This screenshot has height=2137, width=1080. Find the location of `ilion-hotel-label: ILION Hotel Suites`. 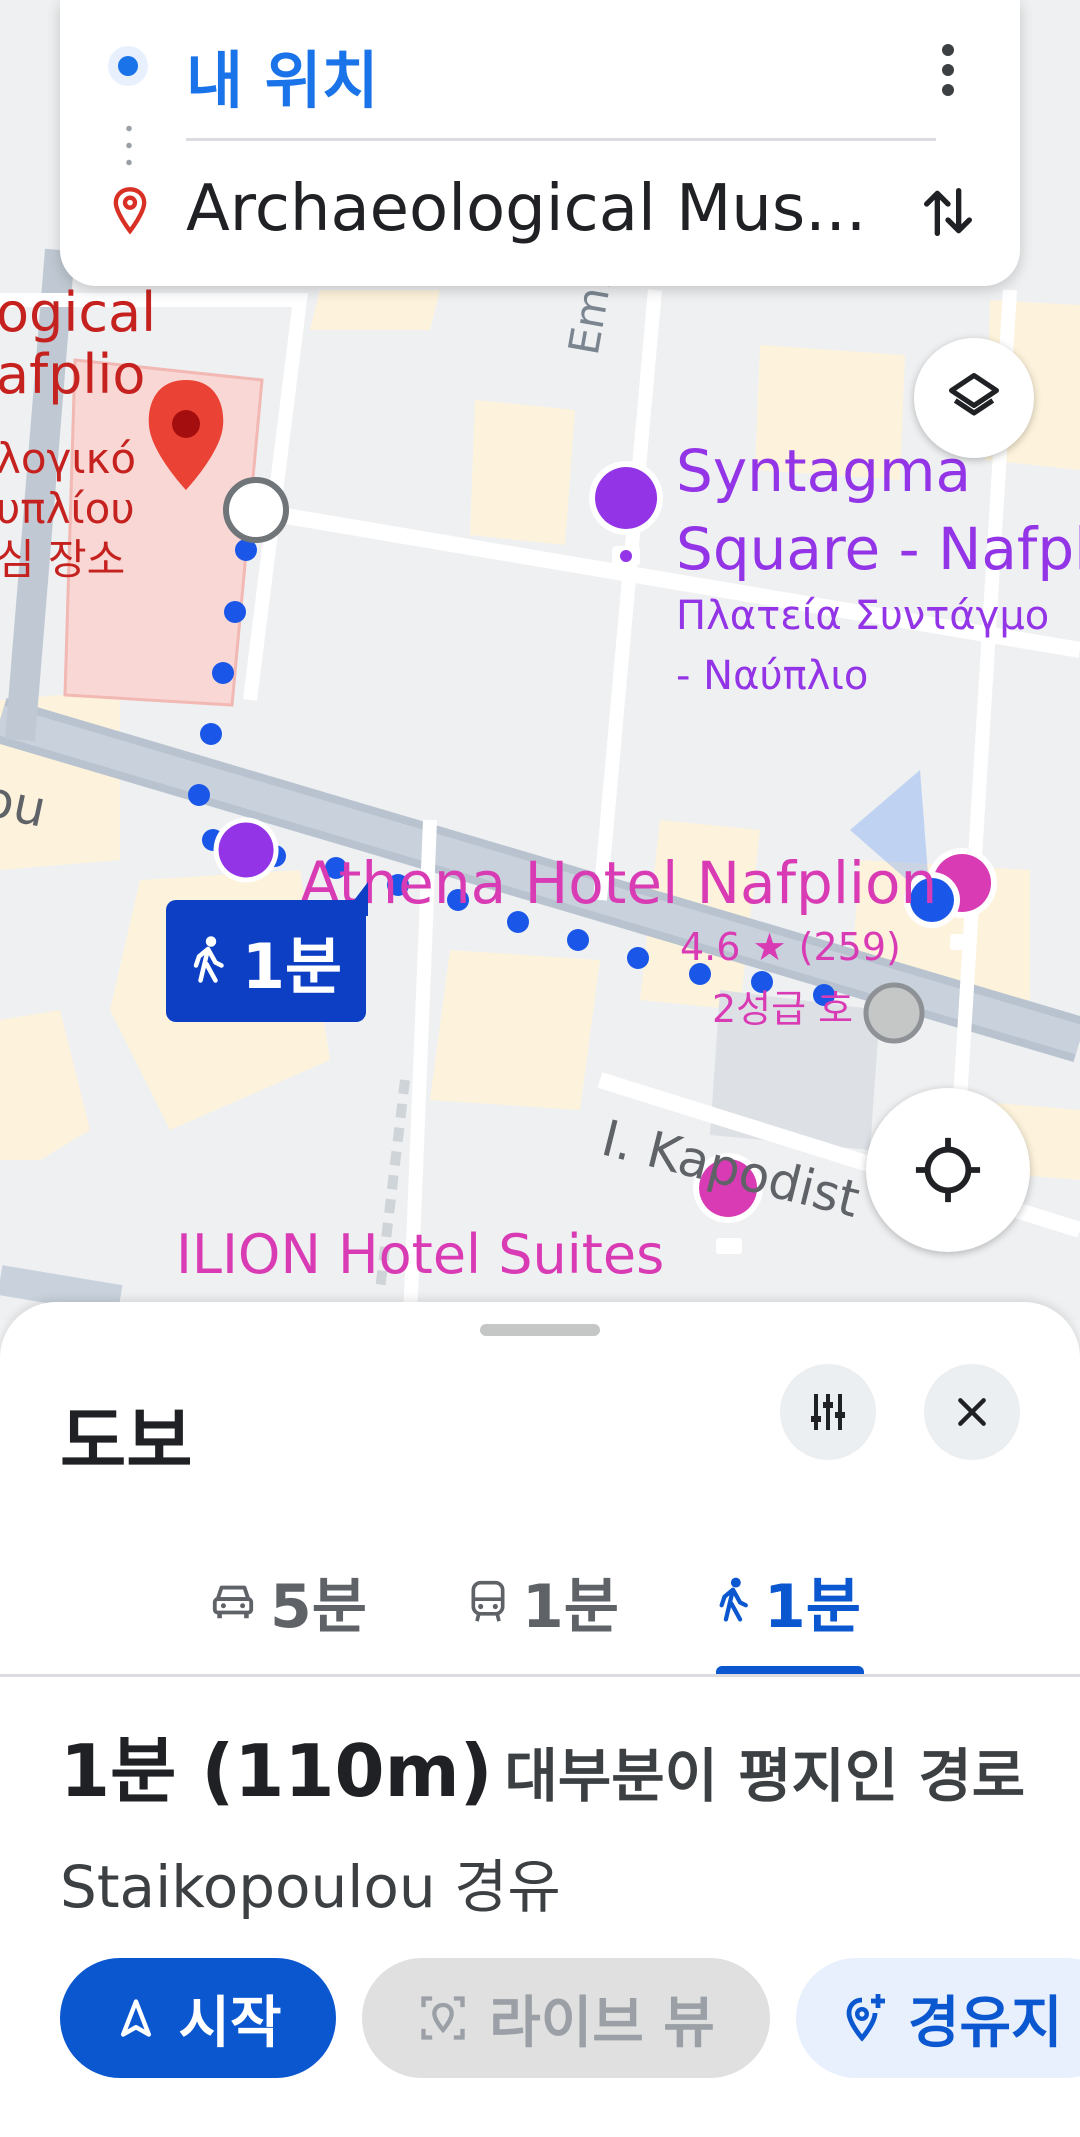

ilion-hotel-label: ILION Hotel Suites is located at coordinates (420, 1254).